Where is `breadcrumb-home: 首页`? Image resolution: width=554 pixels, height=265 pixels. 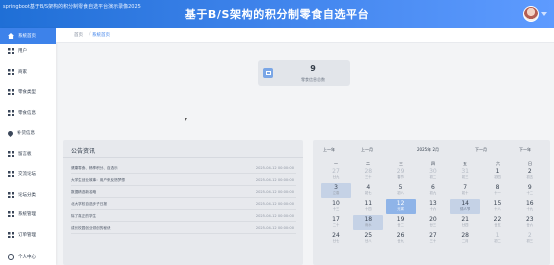 breadcrumb-home: 首页 is located at coordinates (78, 35).